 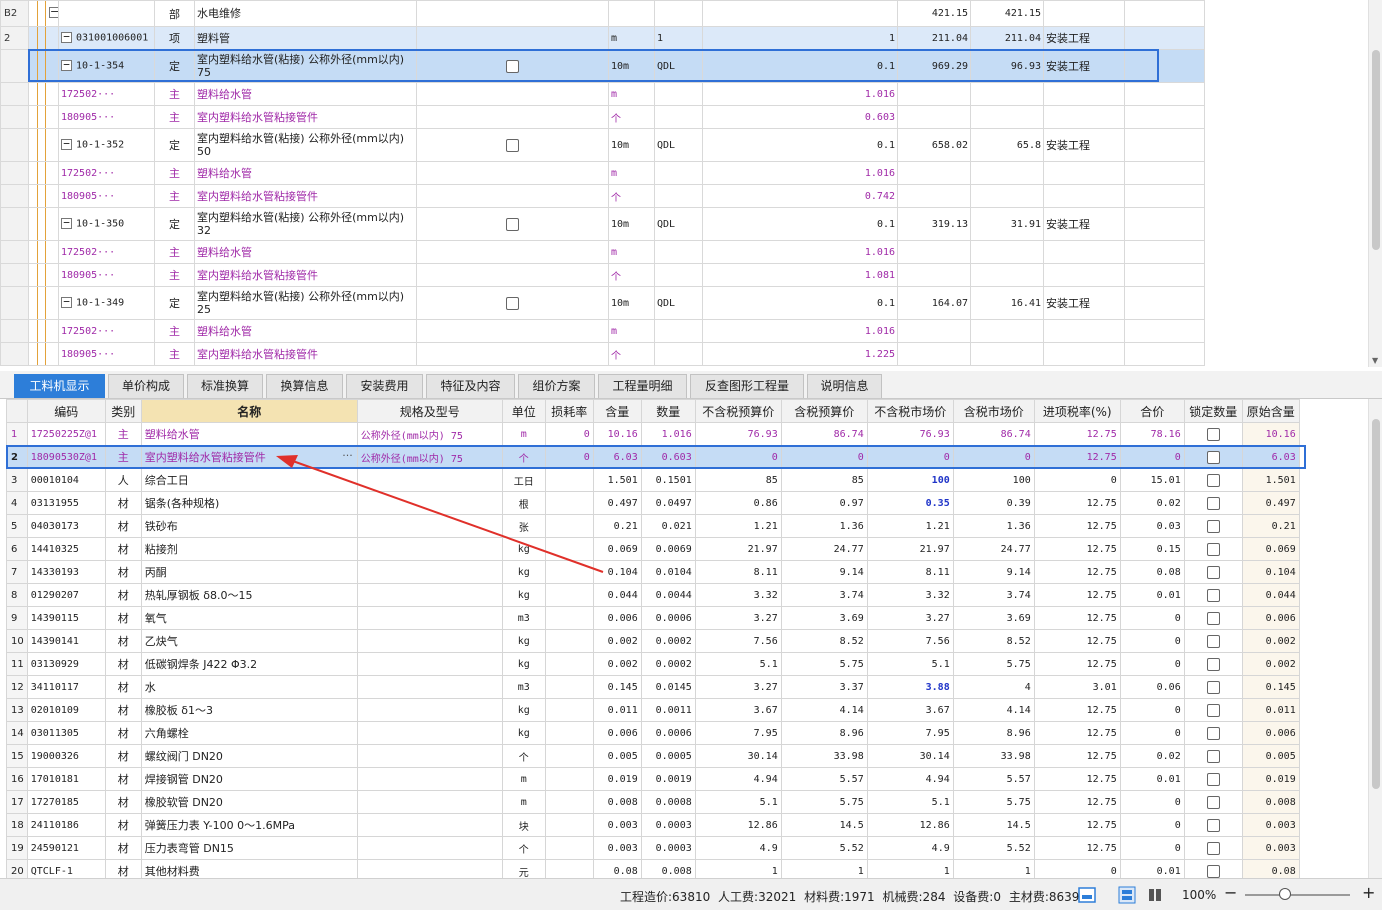 I want to click on layout-single-icon, so click(x=1087, y=895).